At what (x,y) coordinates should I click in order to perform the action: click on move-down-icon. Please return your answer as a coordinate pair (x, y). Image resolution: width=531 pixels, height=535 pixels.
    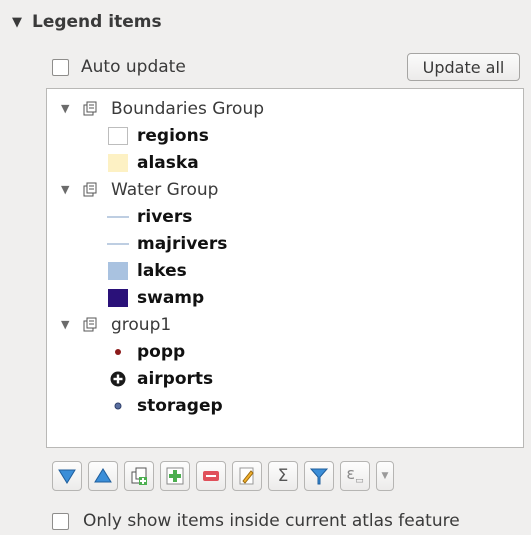
    Looking at the image, I should click on (67, 476).